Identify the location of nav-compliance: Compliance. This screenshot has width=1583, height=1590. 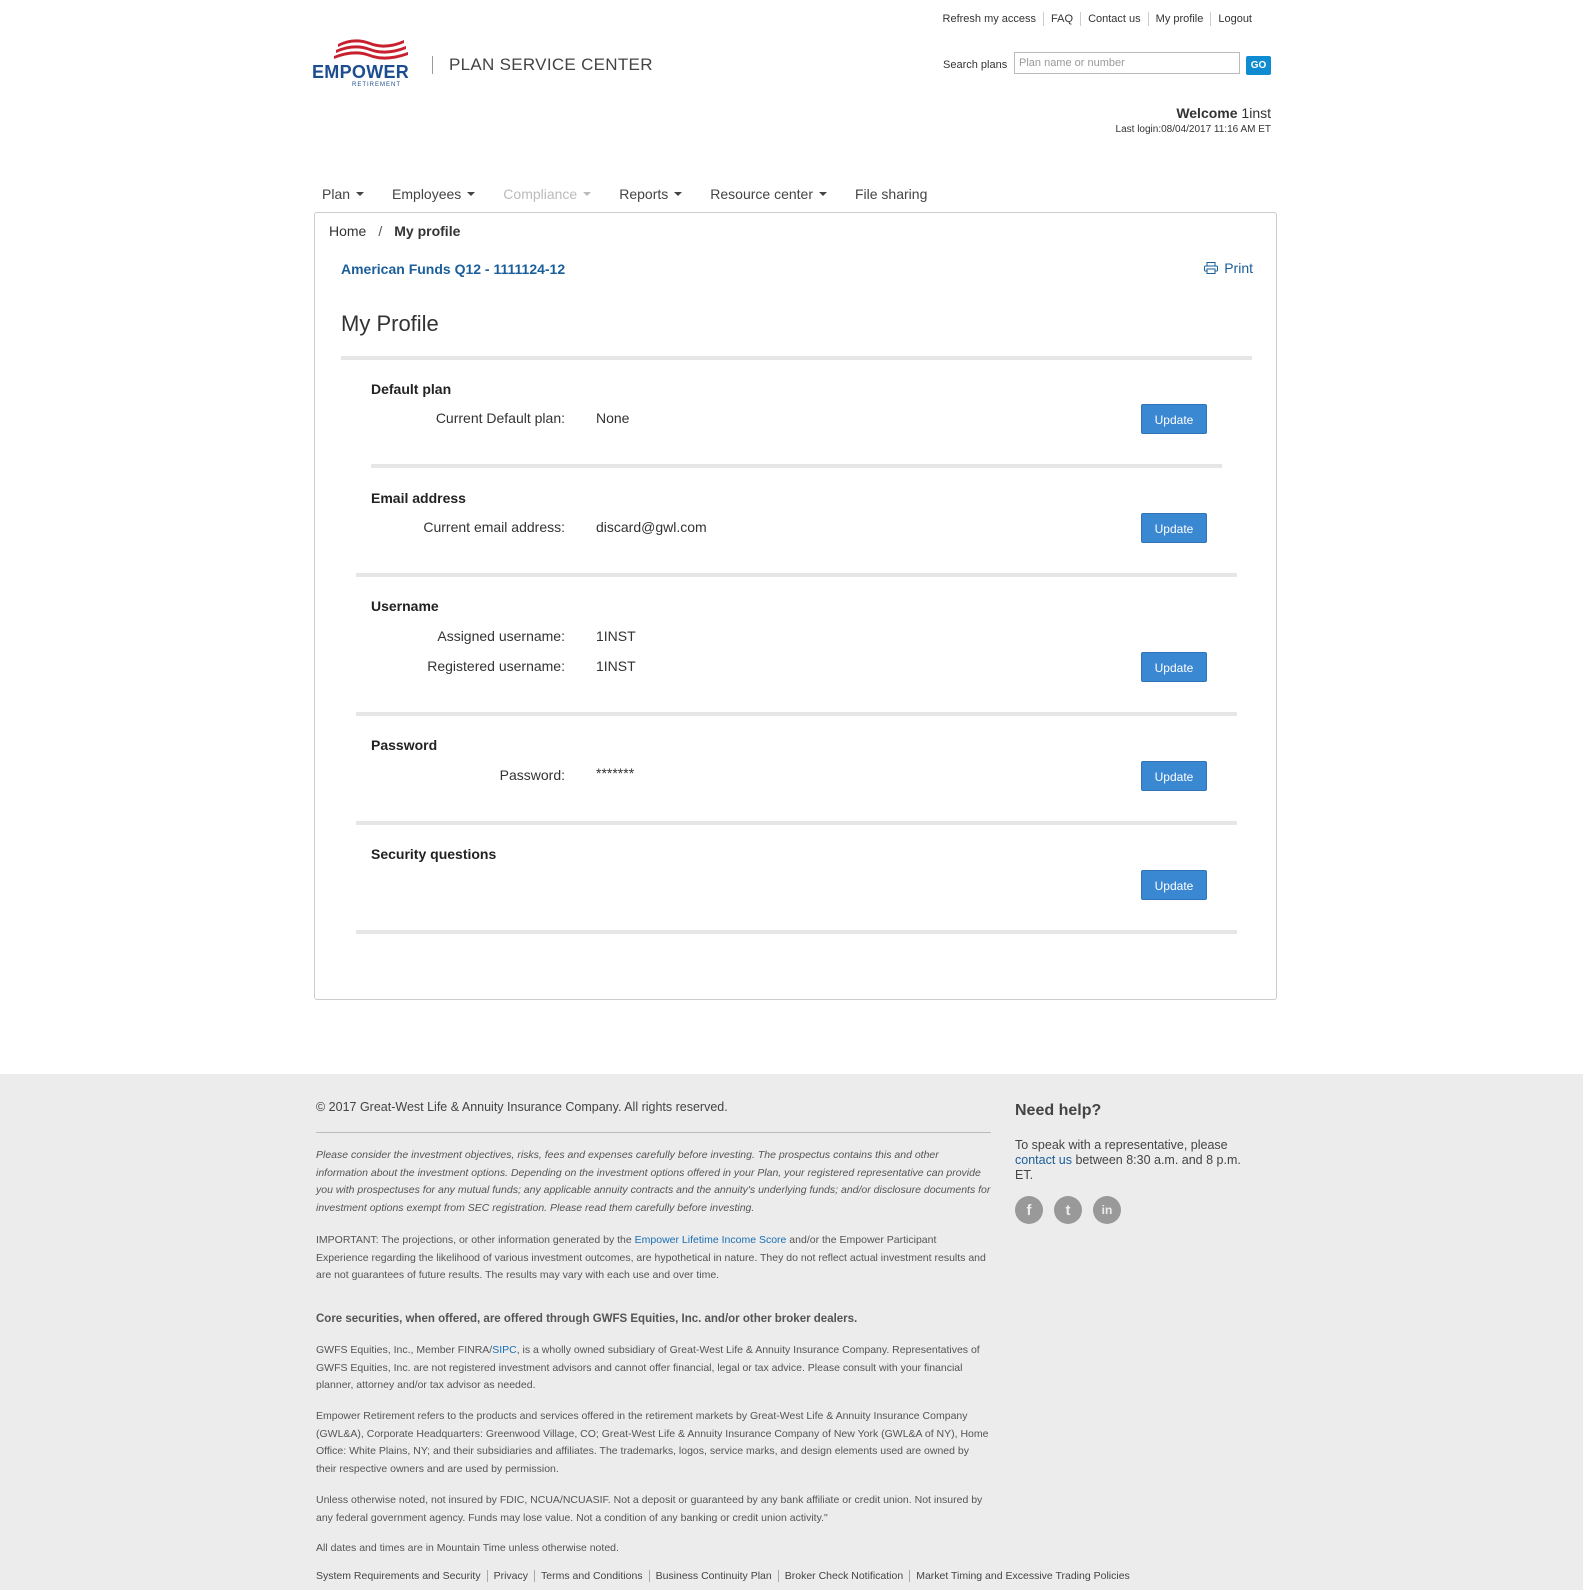
(547, 194).